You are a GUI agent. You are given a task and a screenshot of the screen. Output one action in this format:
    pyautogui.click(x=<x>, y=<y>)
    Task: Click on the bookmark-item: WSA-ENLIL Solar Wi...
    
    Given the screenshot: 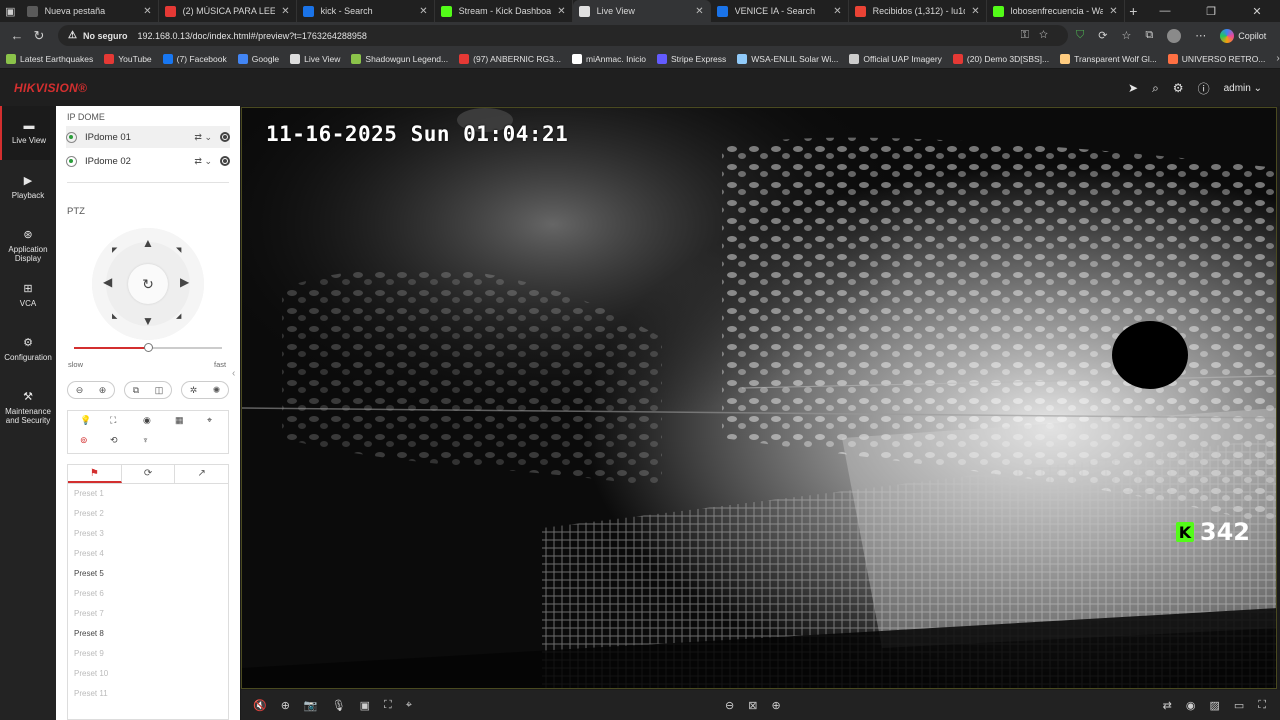 What is the action you would take?
    pyautogui.click(x=787, y=58)
    